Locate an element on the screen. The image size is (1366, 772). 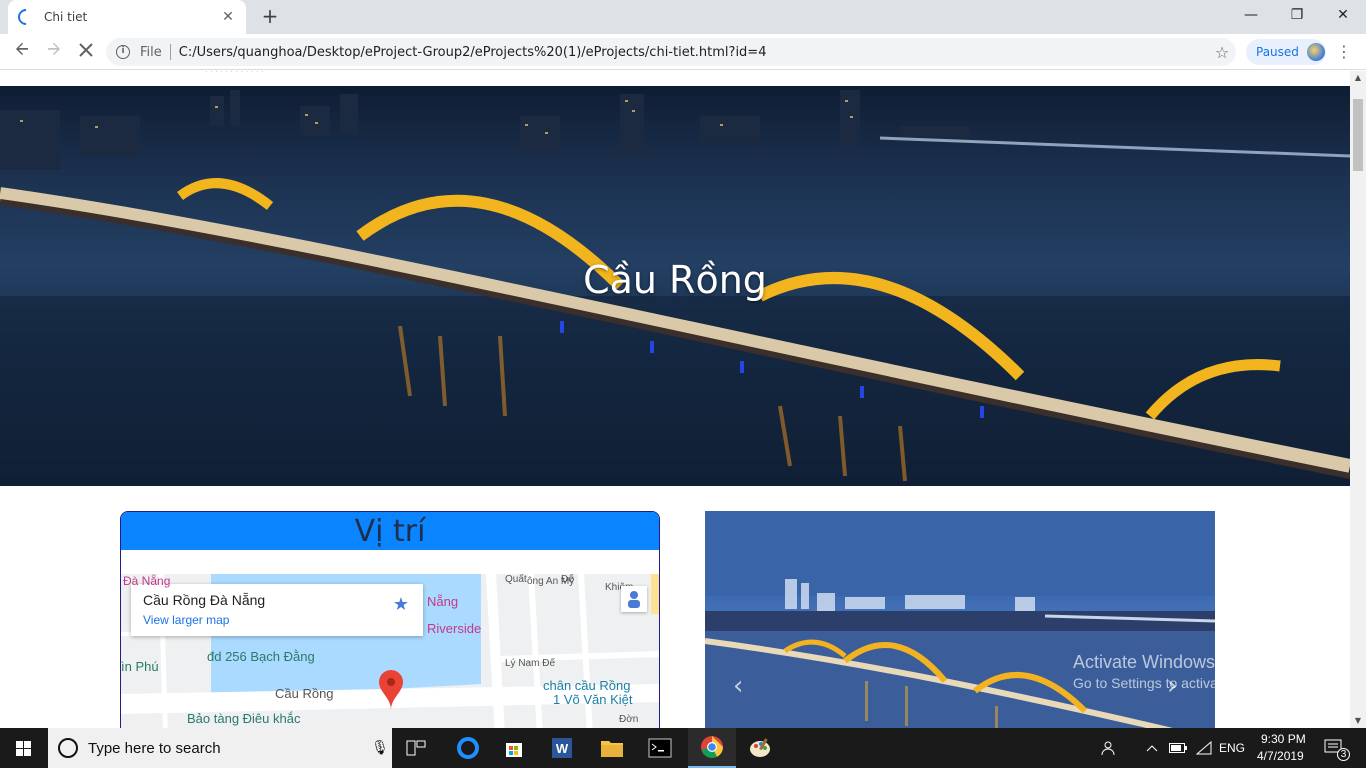
restore-button: ❐ is located at coordinates (1297, 15).